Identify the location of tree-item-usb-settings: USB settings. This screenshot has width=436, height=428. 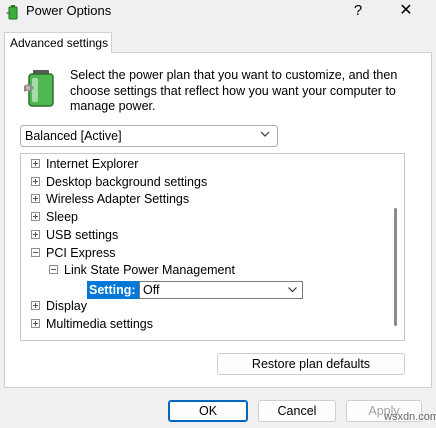
(74, 235).